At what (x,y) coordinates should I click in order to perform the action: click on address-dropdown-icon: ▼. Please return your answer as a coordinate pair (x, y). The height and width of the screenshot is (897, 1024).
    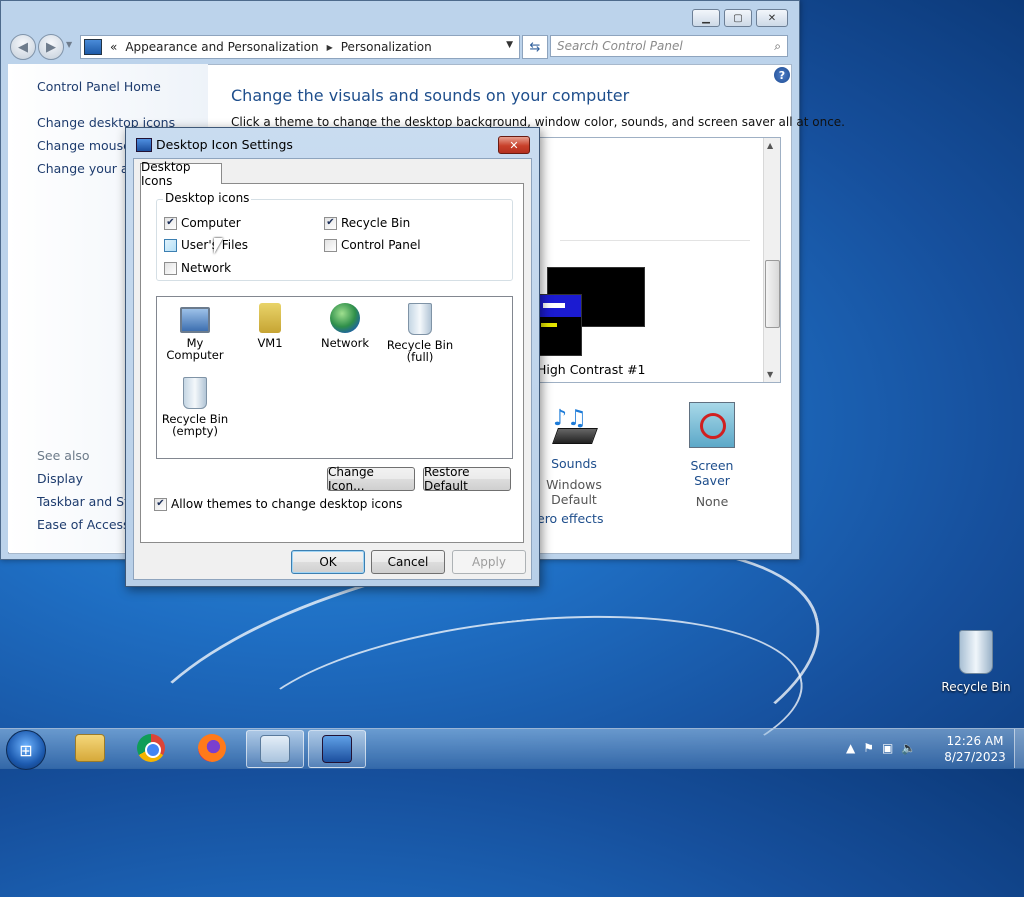
    Looking at the image, I should click on (509, 45).